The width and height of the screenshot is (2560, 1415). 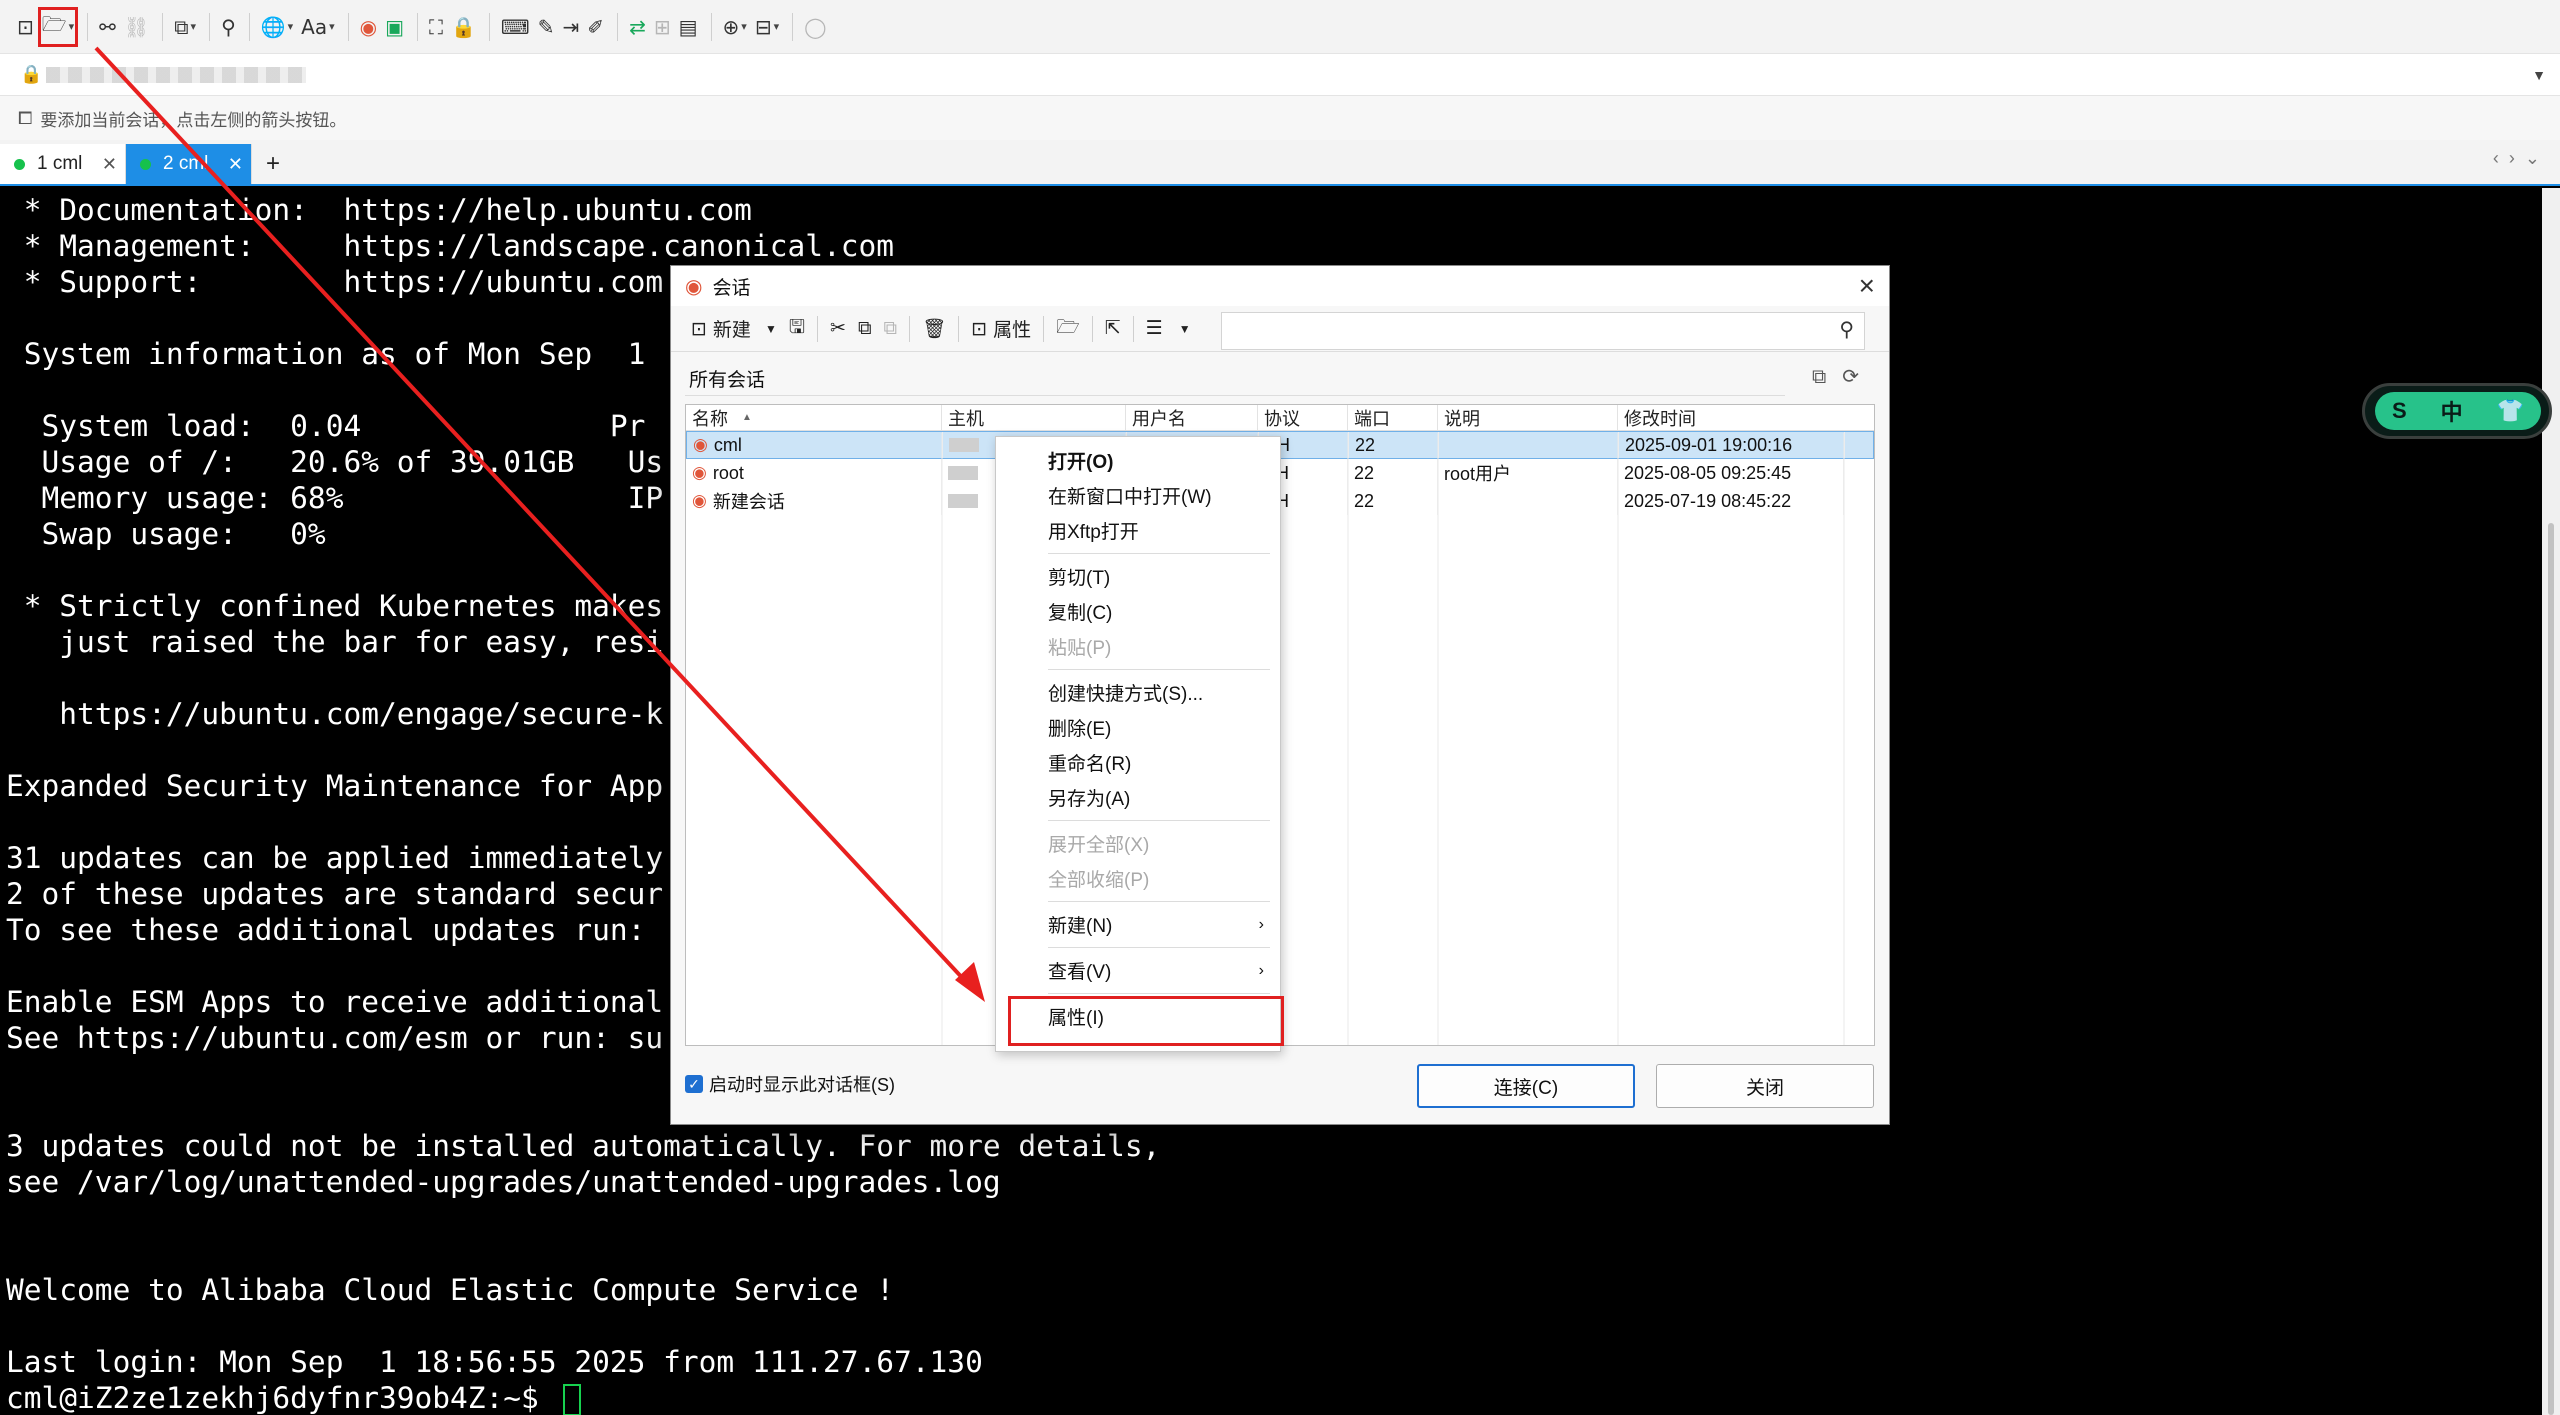 I want to click on refresh-icon: ⟳, so click(x=1858, y=377).